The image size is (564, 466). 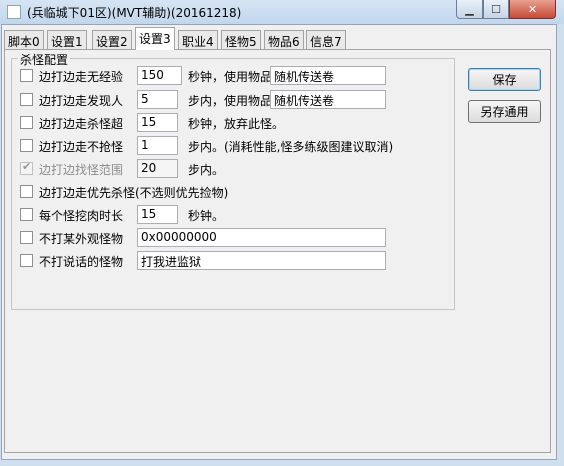 I want to click on no-exp-item-input: 随机传送卷, so click(x=328, y=75).